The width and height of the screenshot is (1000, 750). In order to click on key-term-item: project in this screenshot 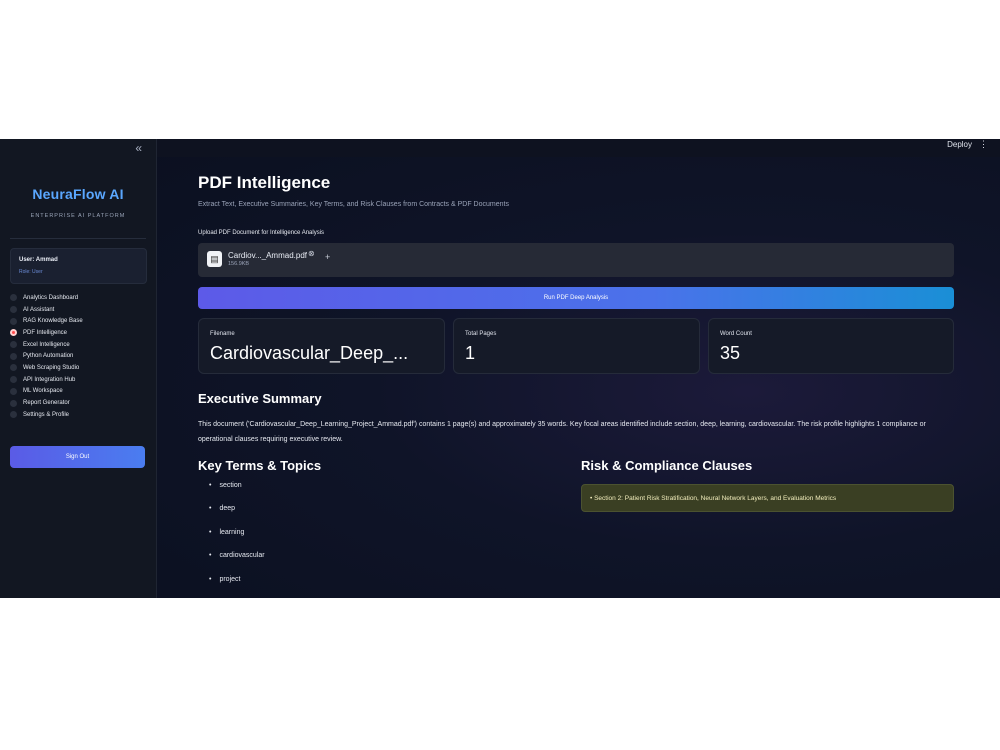, I will do `click(237, 587)`.